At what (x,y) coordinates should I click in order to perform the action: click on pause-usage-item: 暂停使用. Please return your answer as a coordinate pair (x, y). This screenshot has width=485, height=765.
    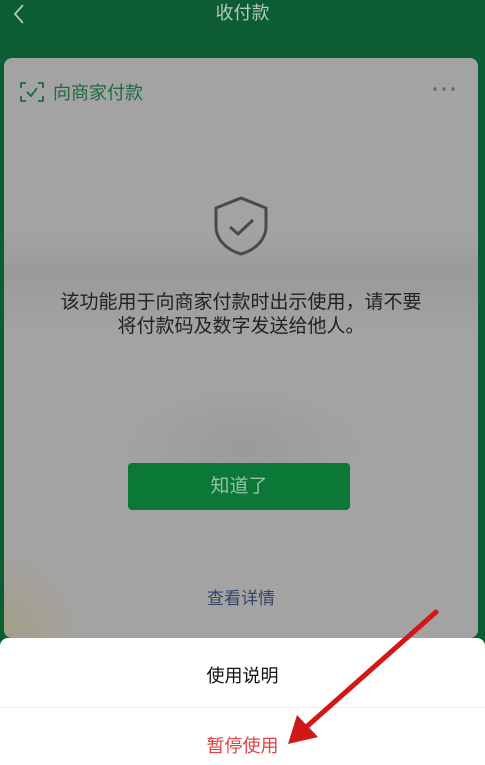
    Looking at the image, I should click on (242, 745).